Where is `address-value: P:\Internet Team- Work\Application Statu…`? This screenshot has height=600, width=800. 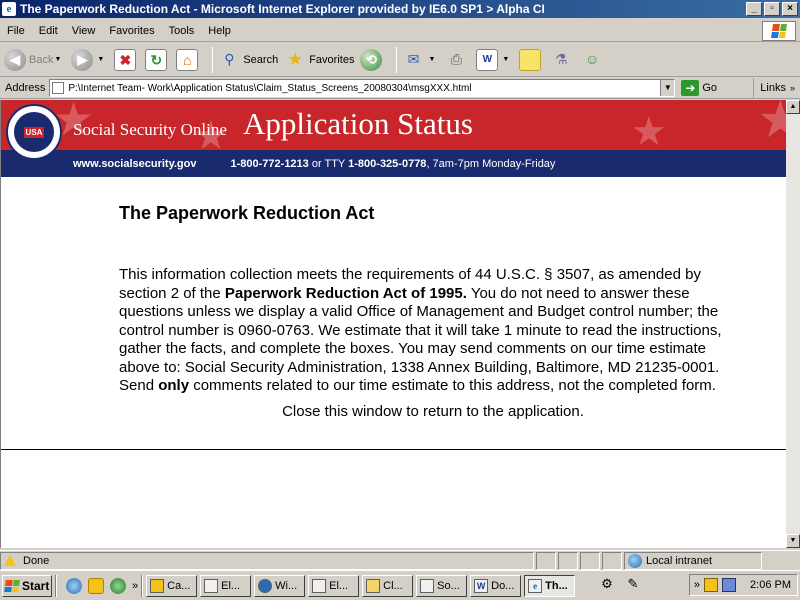 address-value: P:\Internet Team- Work\Application Statu… is located at coordinates (269, 88).